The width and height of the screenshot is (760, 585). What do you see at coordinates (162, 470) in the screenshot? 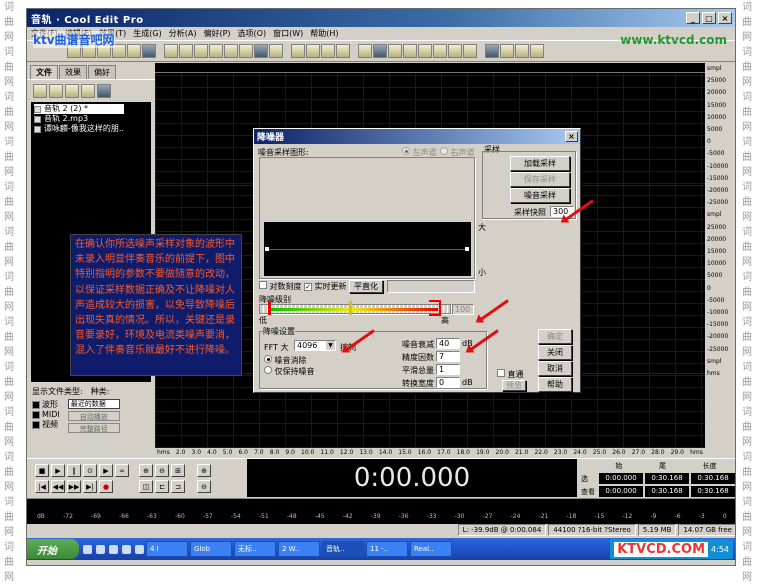
I see `zoom-out-icon: ⊖` at bounding box center [162, 470].